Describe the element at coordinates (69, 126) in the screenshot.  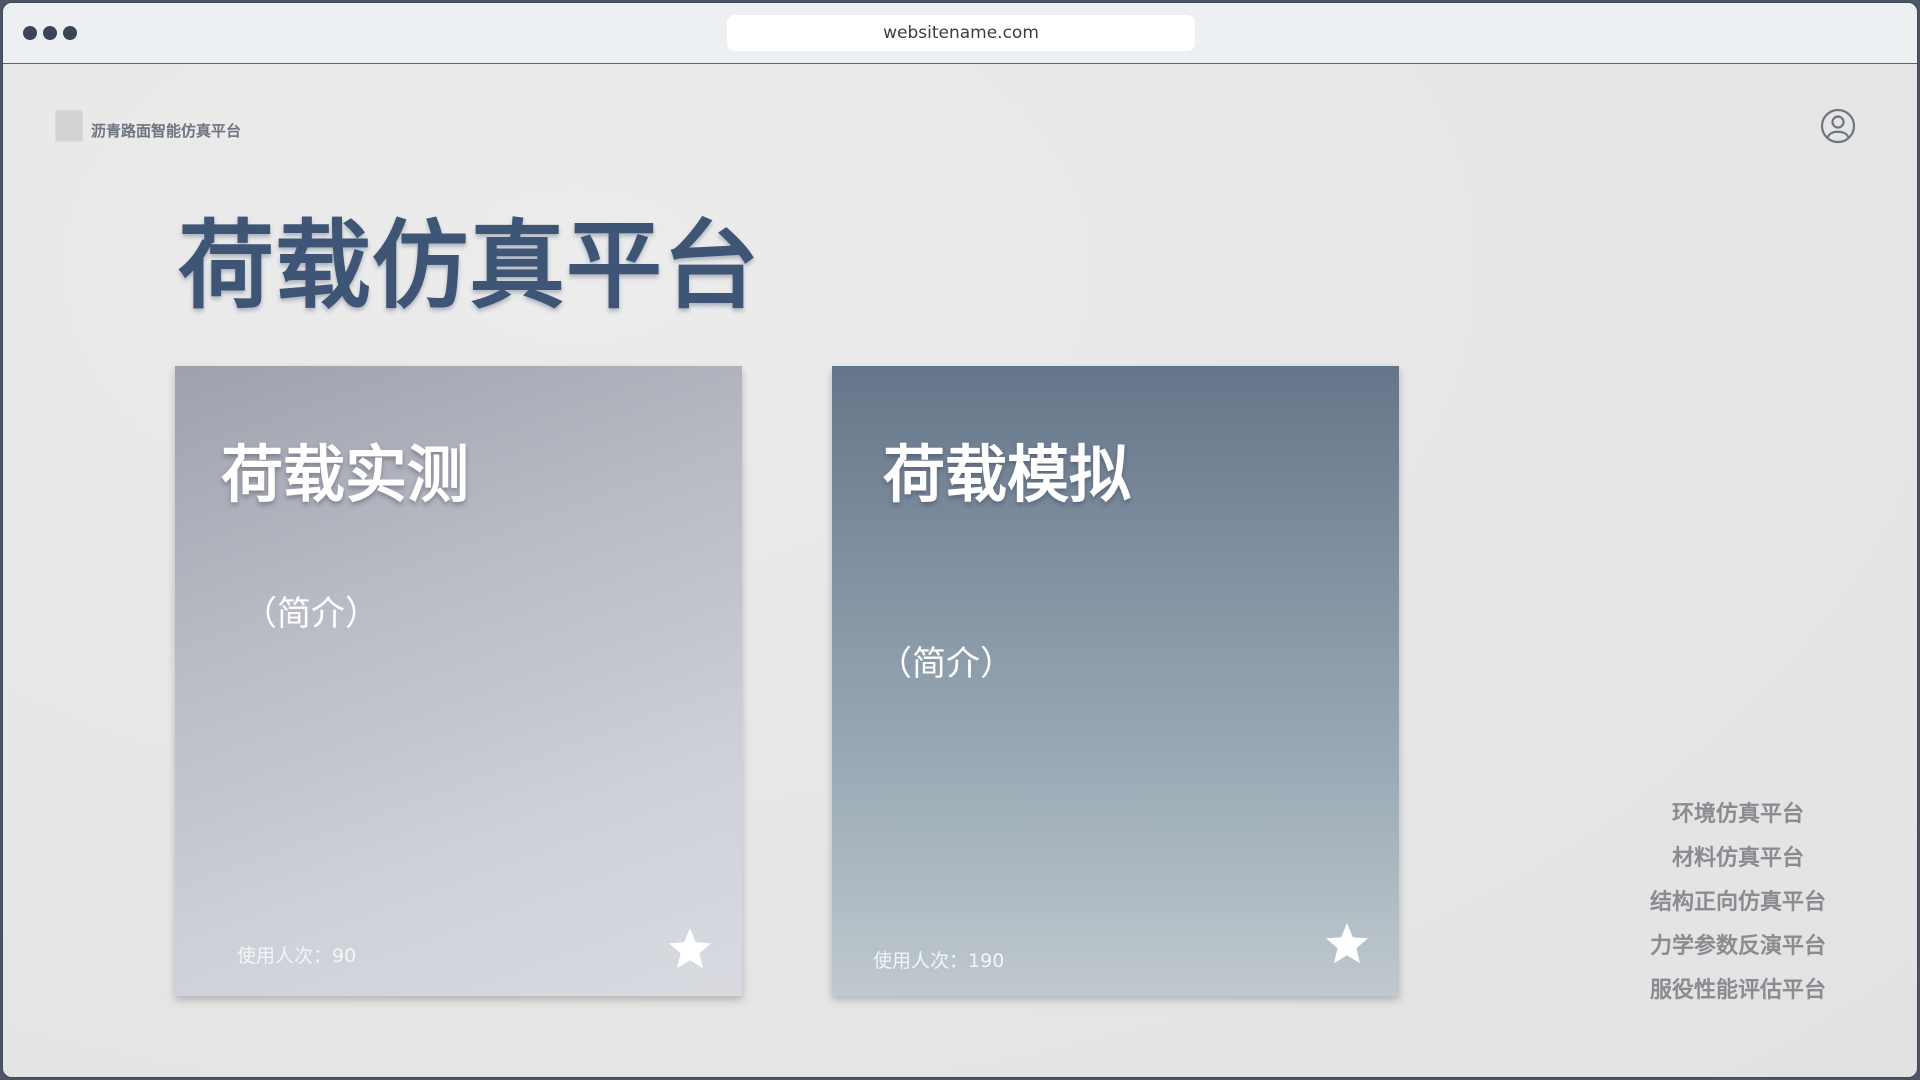
I see `logo-placeholder-icon` at that location.